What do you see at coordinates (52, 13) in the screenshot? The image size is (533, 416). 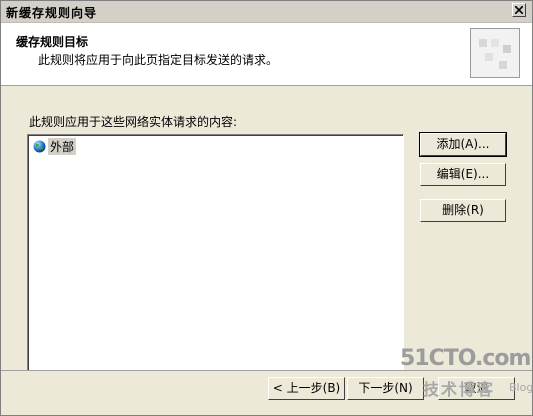 I see `window-title: 新缓存规则向导` at bounding box center [52, 13].